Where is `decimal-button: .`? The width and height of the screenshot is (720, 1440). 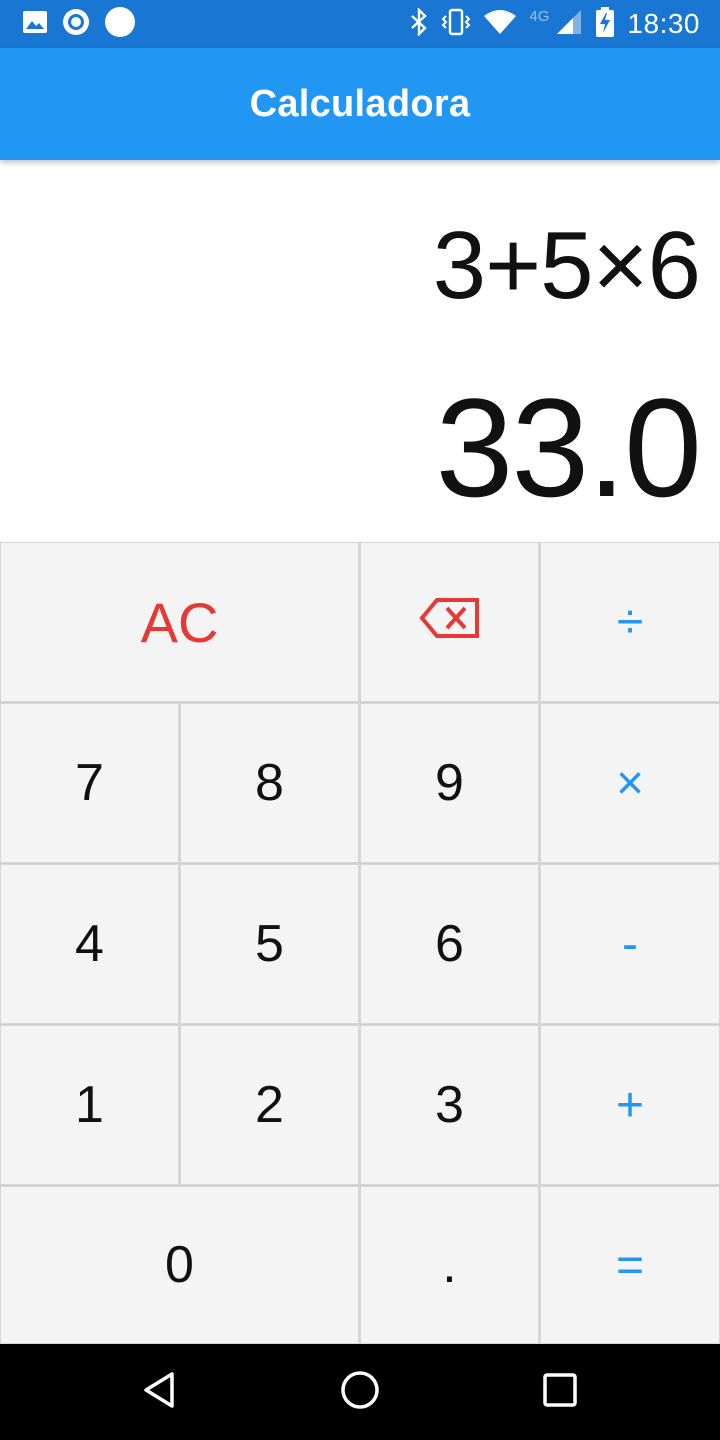 decimal-button: . is located at coordinates (449, 1265).